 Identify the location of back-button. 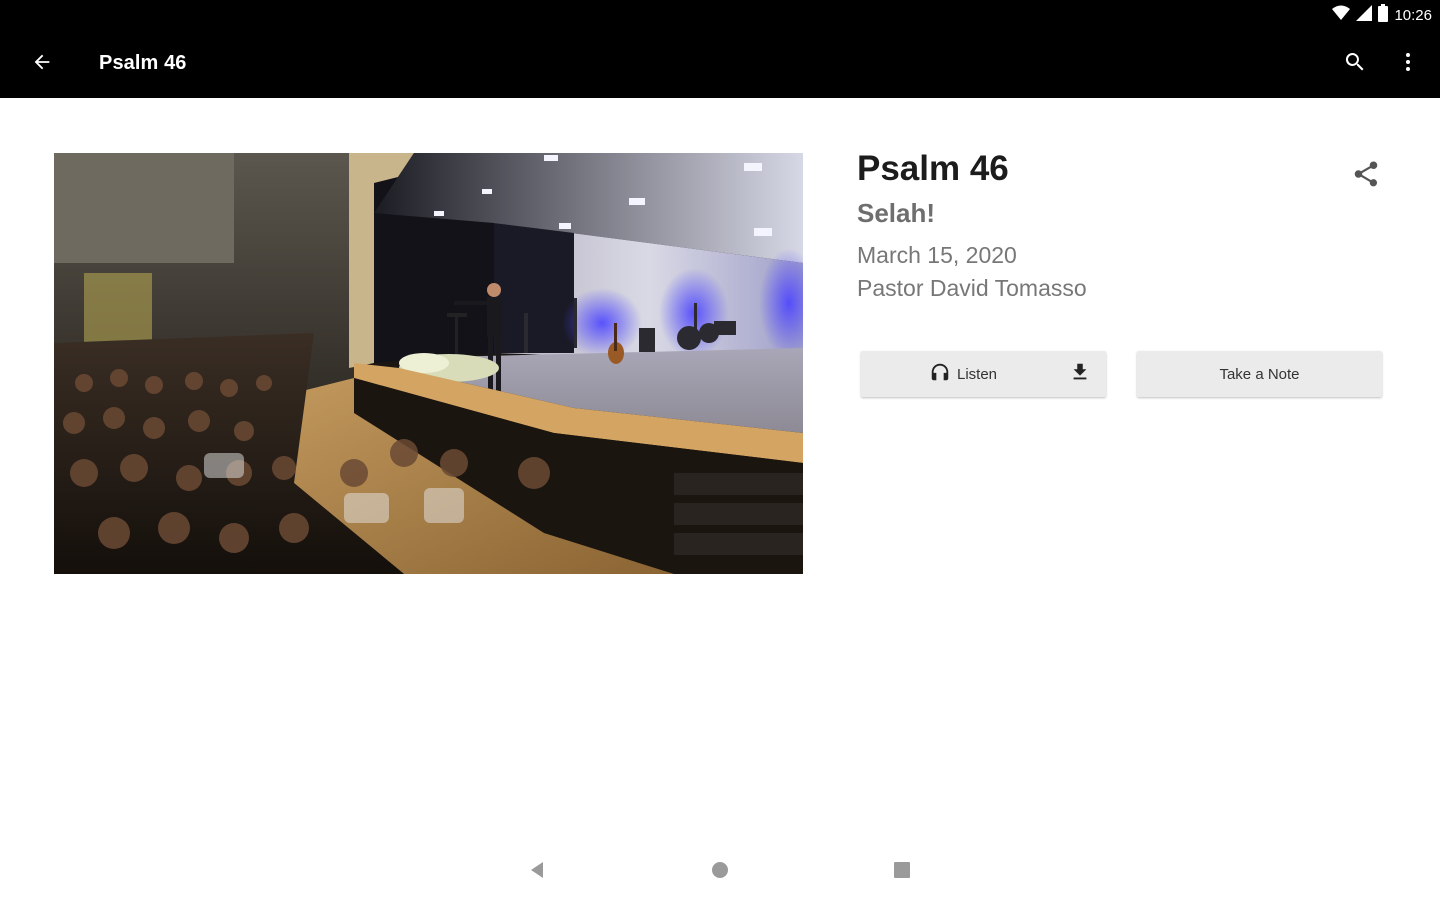
(42, 64).